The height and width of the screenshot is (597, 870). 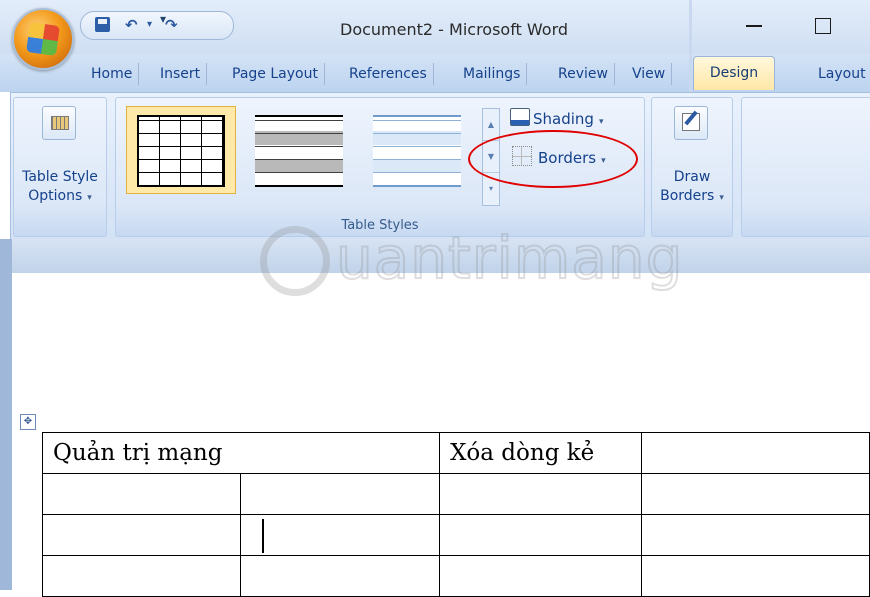 I want to click on table-style-options-label-1: Table Style, so click(x=60, y=177).